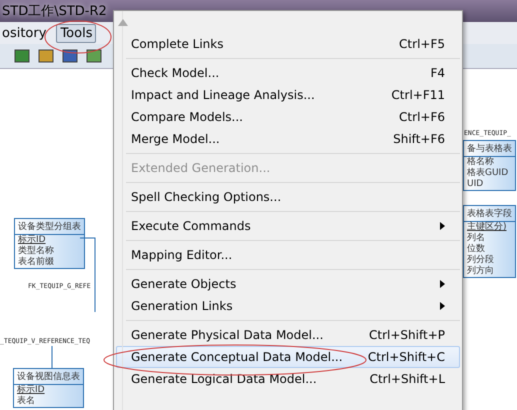 The image size is (517, 410). What do you see at coordinates (48, 401) in the screenshot?
I see `entity-column: 表名` at bounding box center [48, 401].